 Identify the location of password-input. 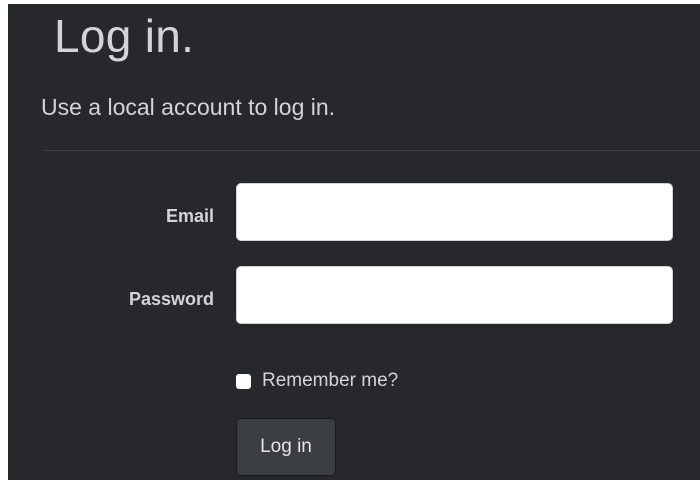
(454, 295).